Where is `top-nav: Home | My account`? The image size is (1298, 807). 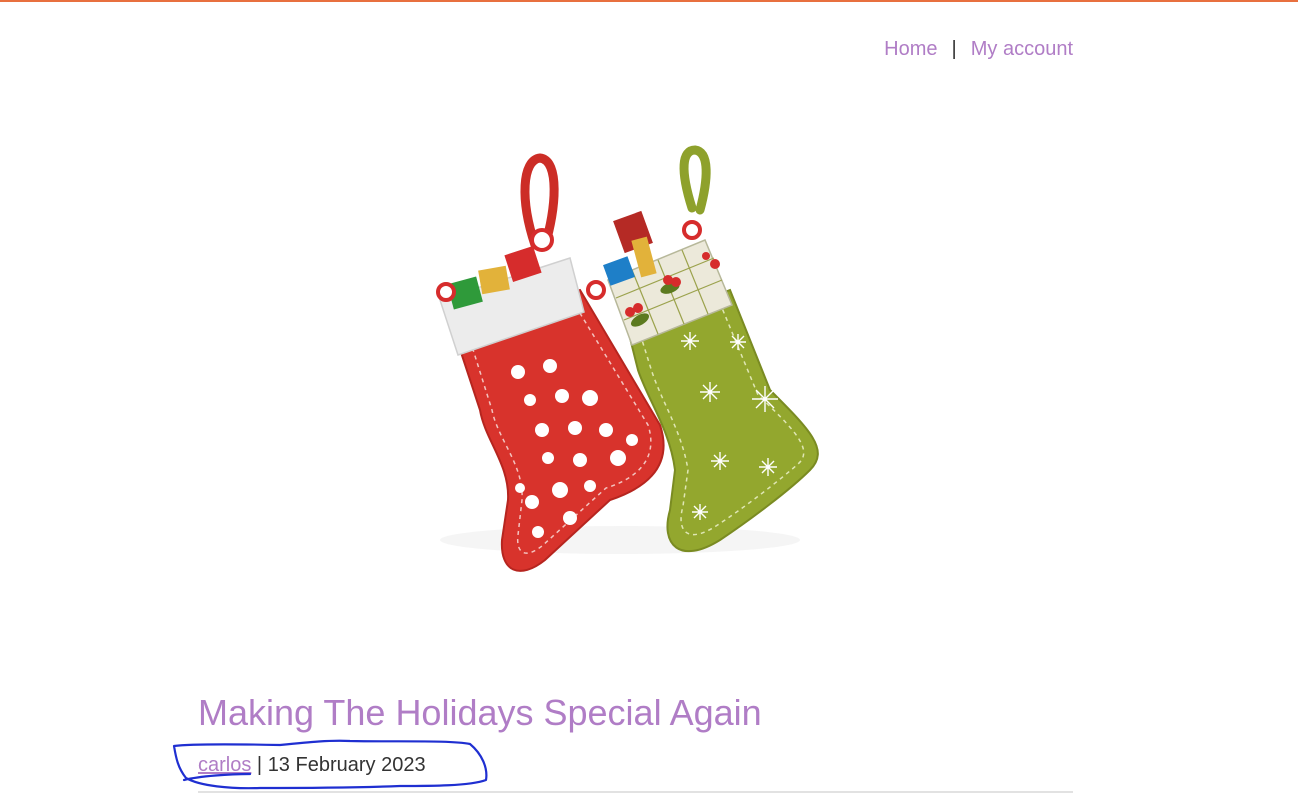
top-nav: Home | My account is located at coordinates (978, 49).